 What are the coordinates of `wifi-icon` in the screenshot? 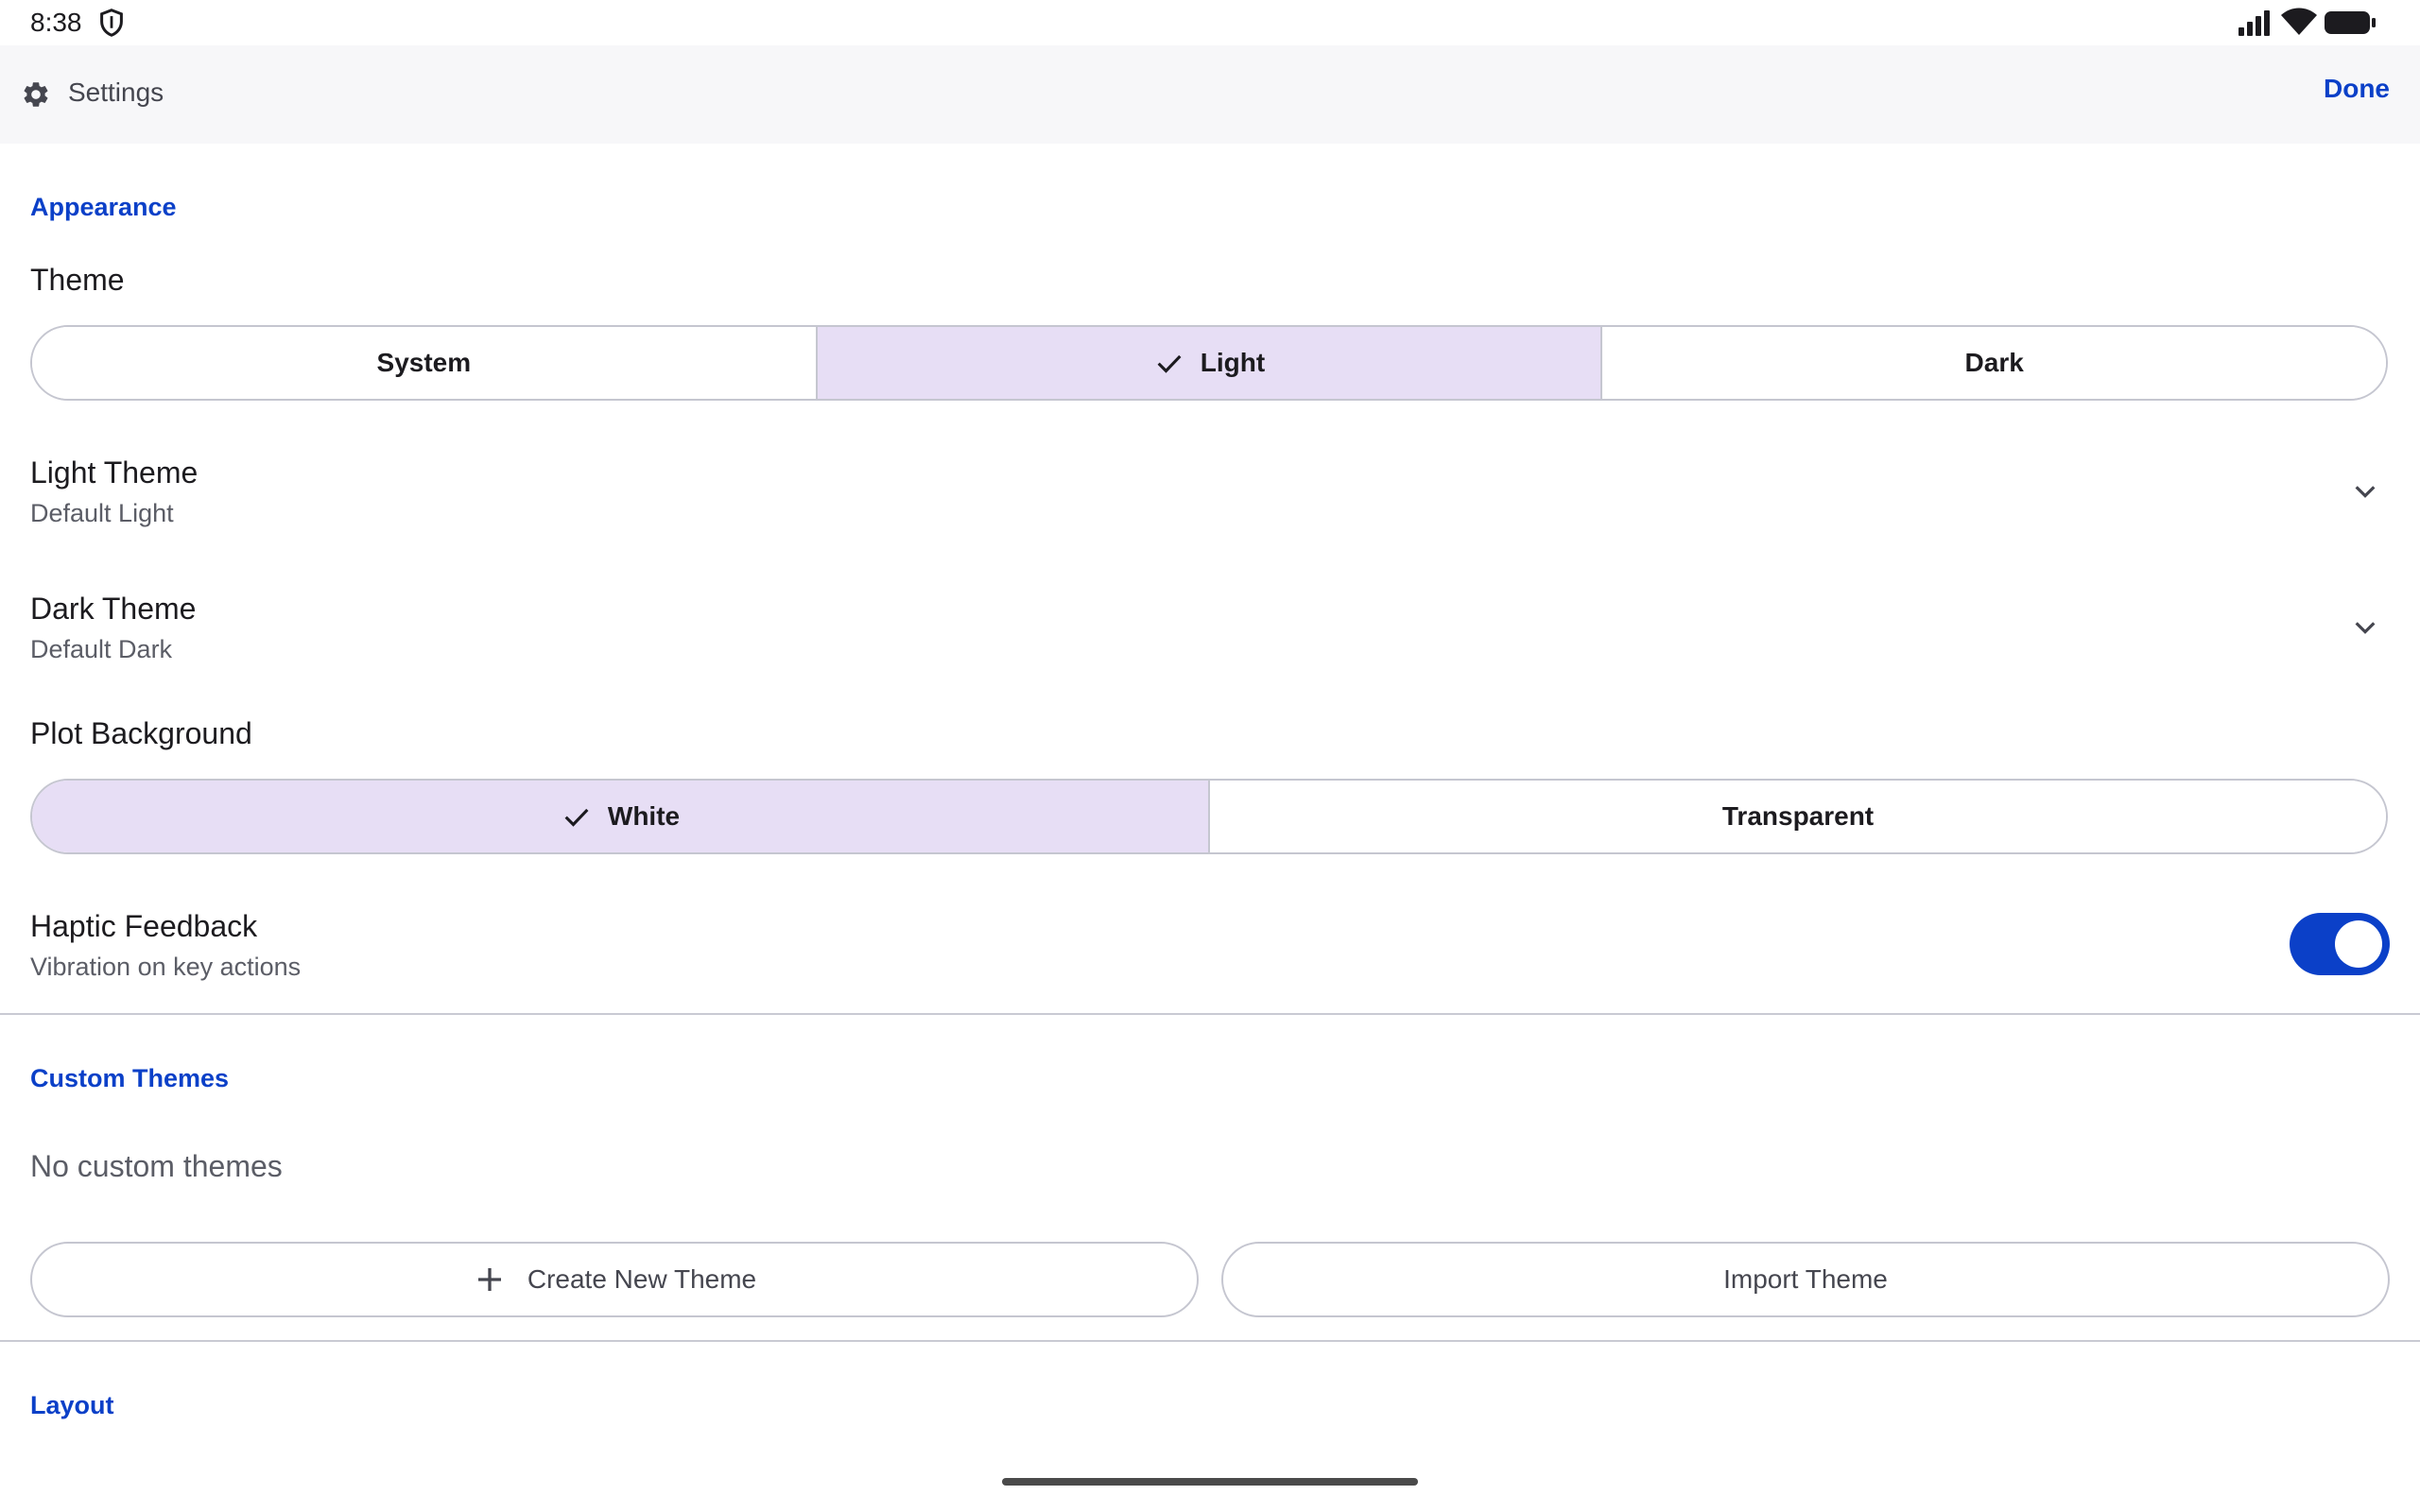 It's located at (2299, 21).